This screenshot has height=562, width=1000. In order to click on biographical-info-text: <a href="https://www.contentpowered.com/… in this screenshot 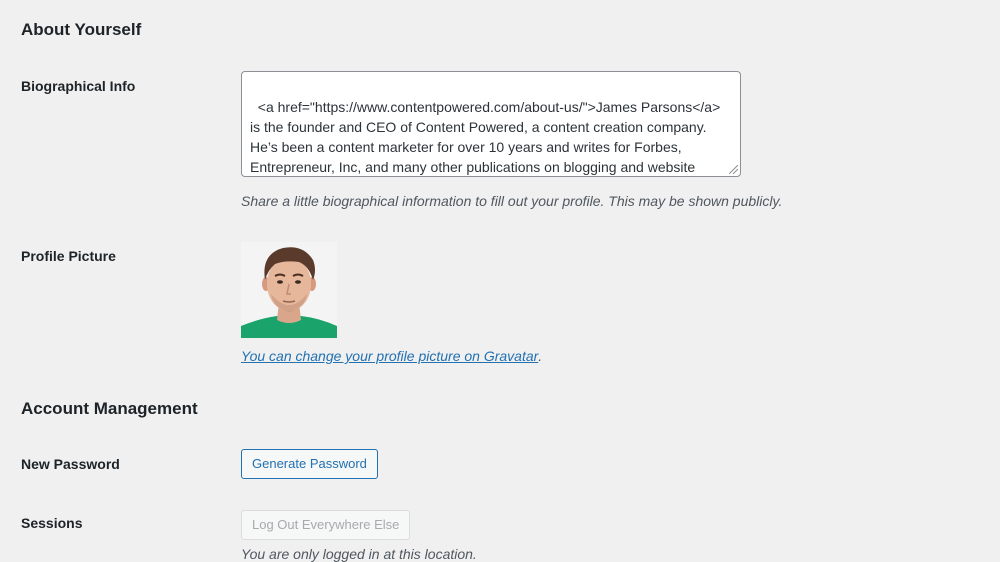, I will do `click(485, 137)`.